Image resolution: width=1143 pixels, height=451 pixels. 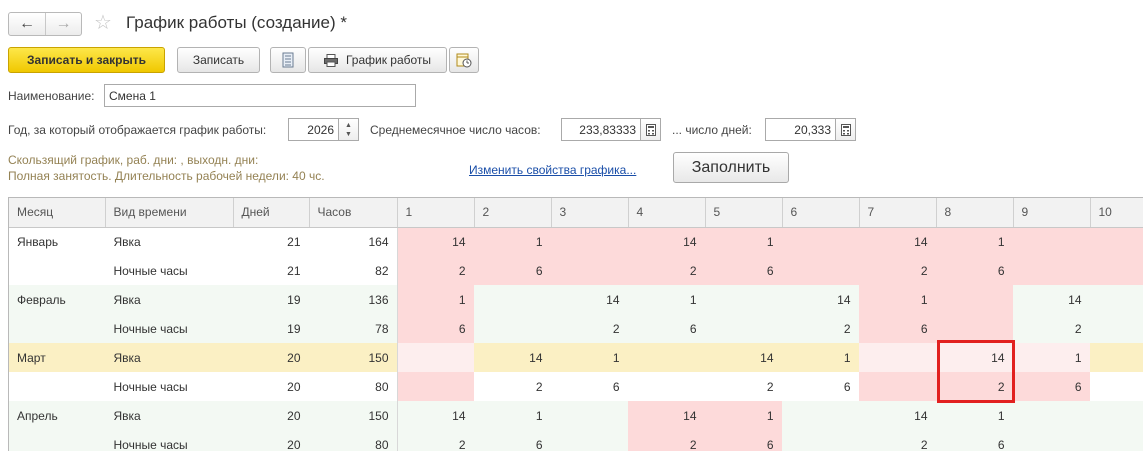 I want to click on avg-hours-field: 233,83333, so click(x=601, y=129).